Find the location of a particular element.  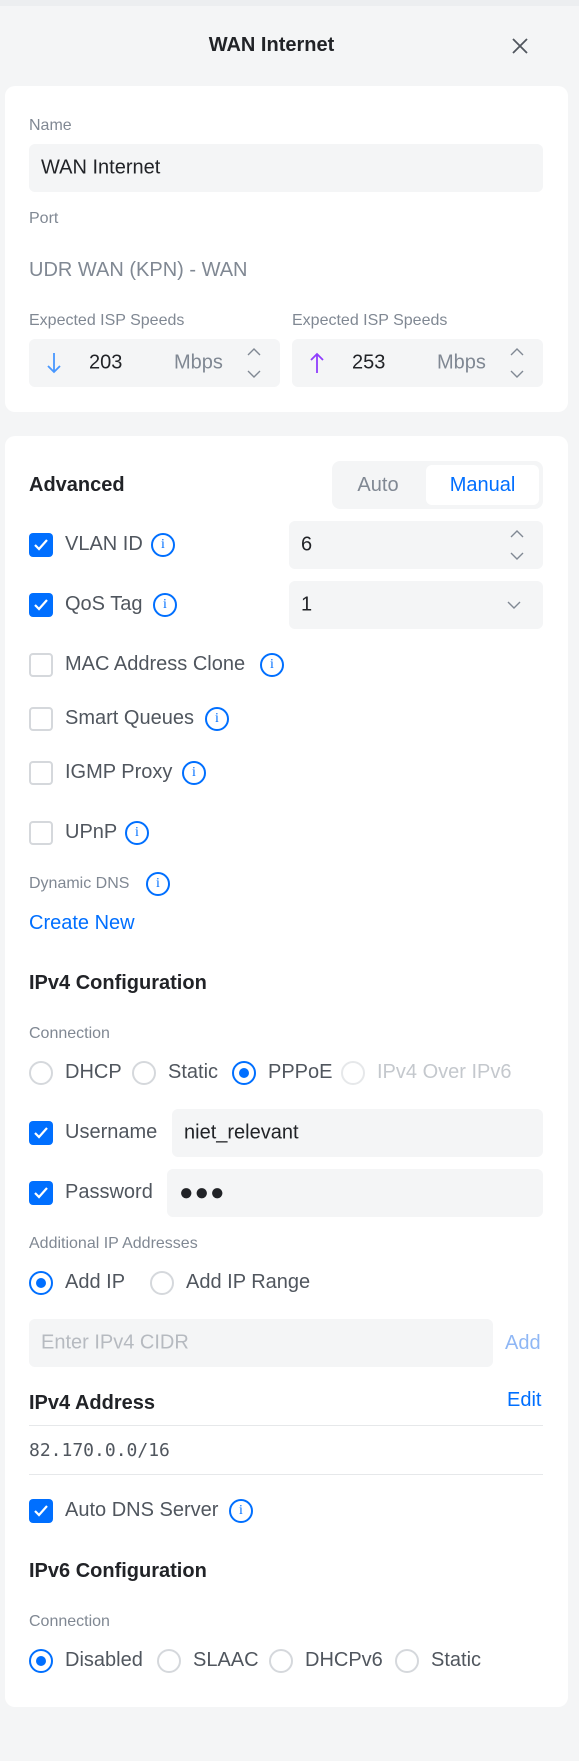

ipv6-dhcpv6-label: DHCPv6 is located at coordinates (344, 1660).